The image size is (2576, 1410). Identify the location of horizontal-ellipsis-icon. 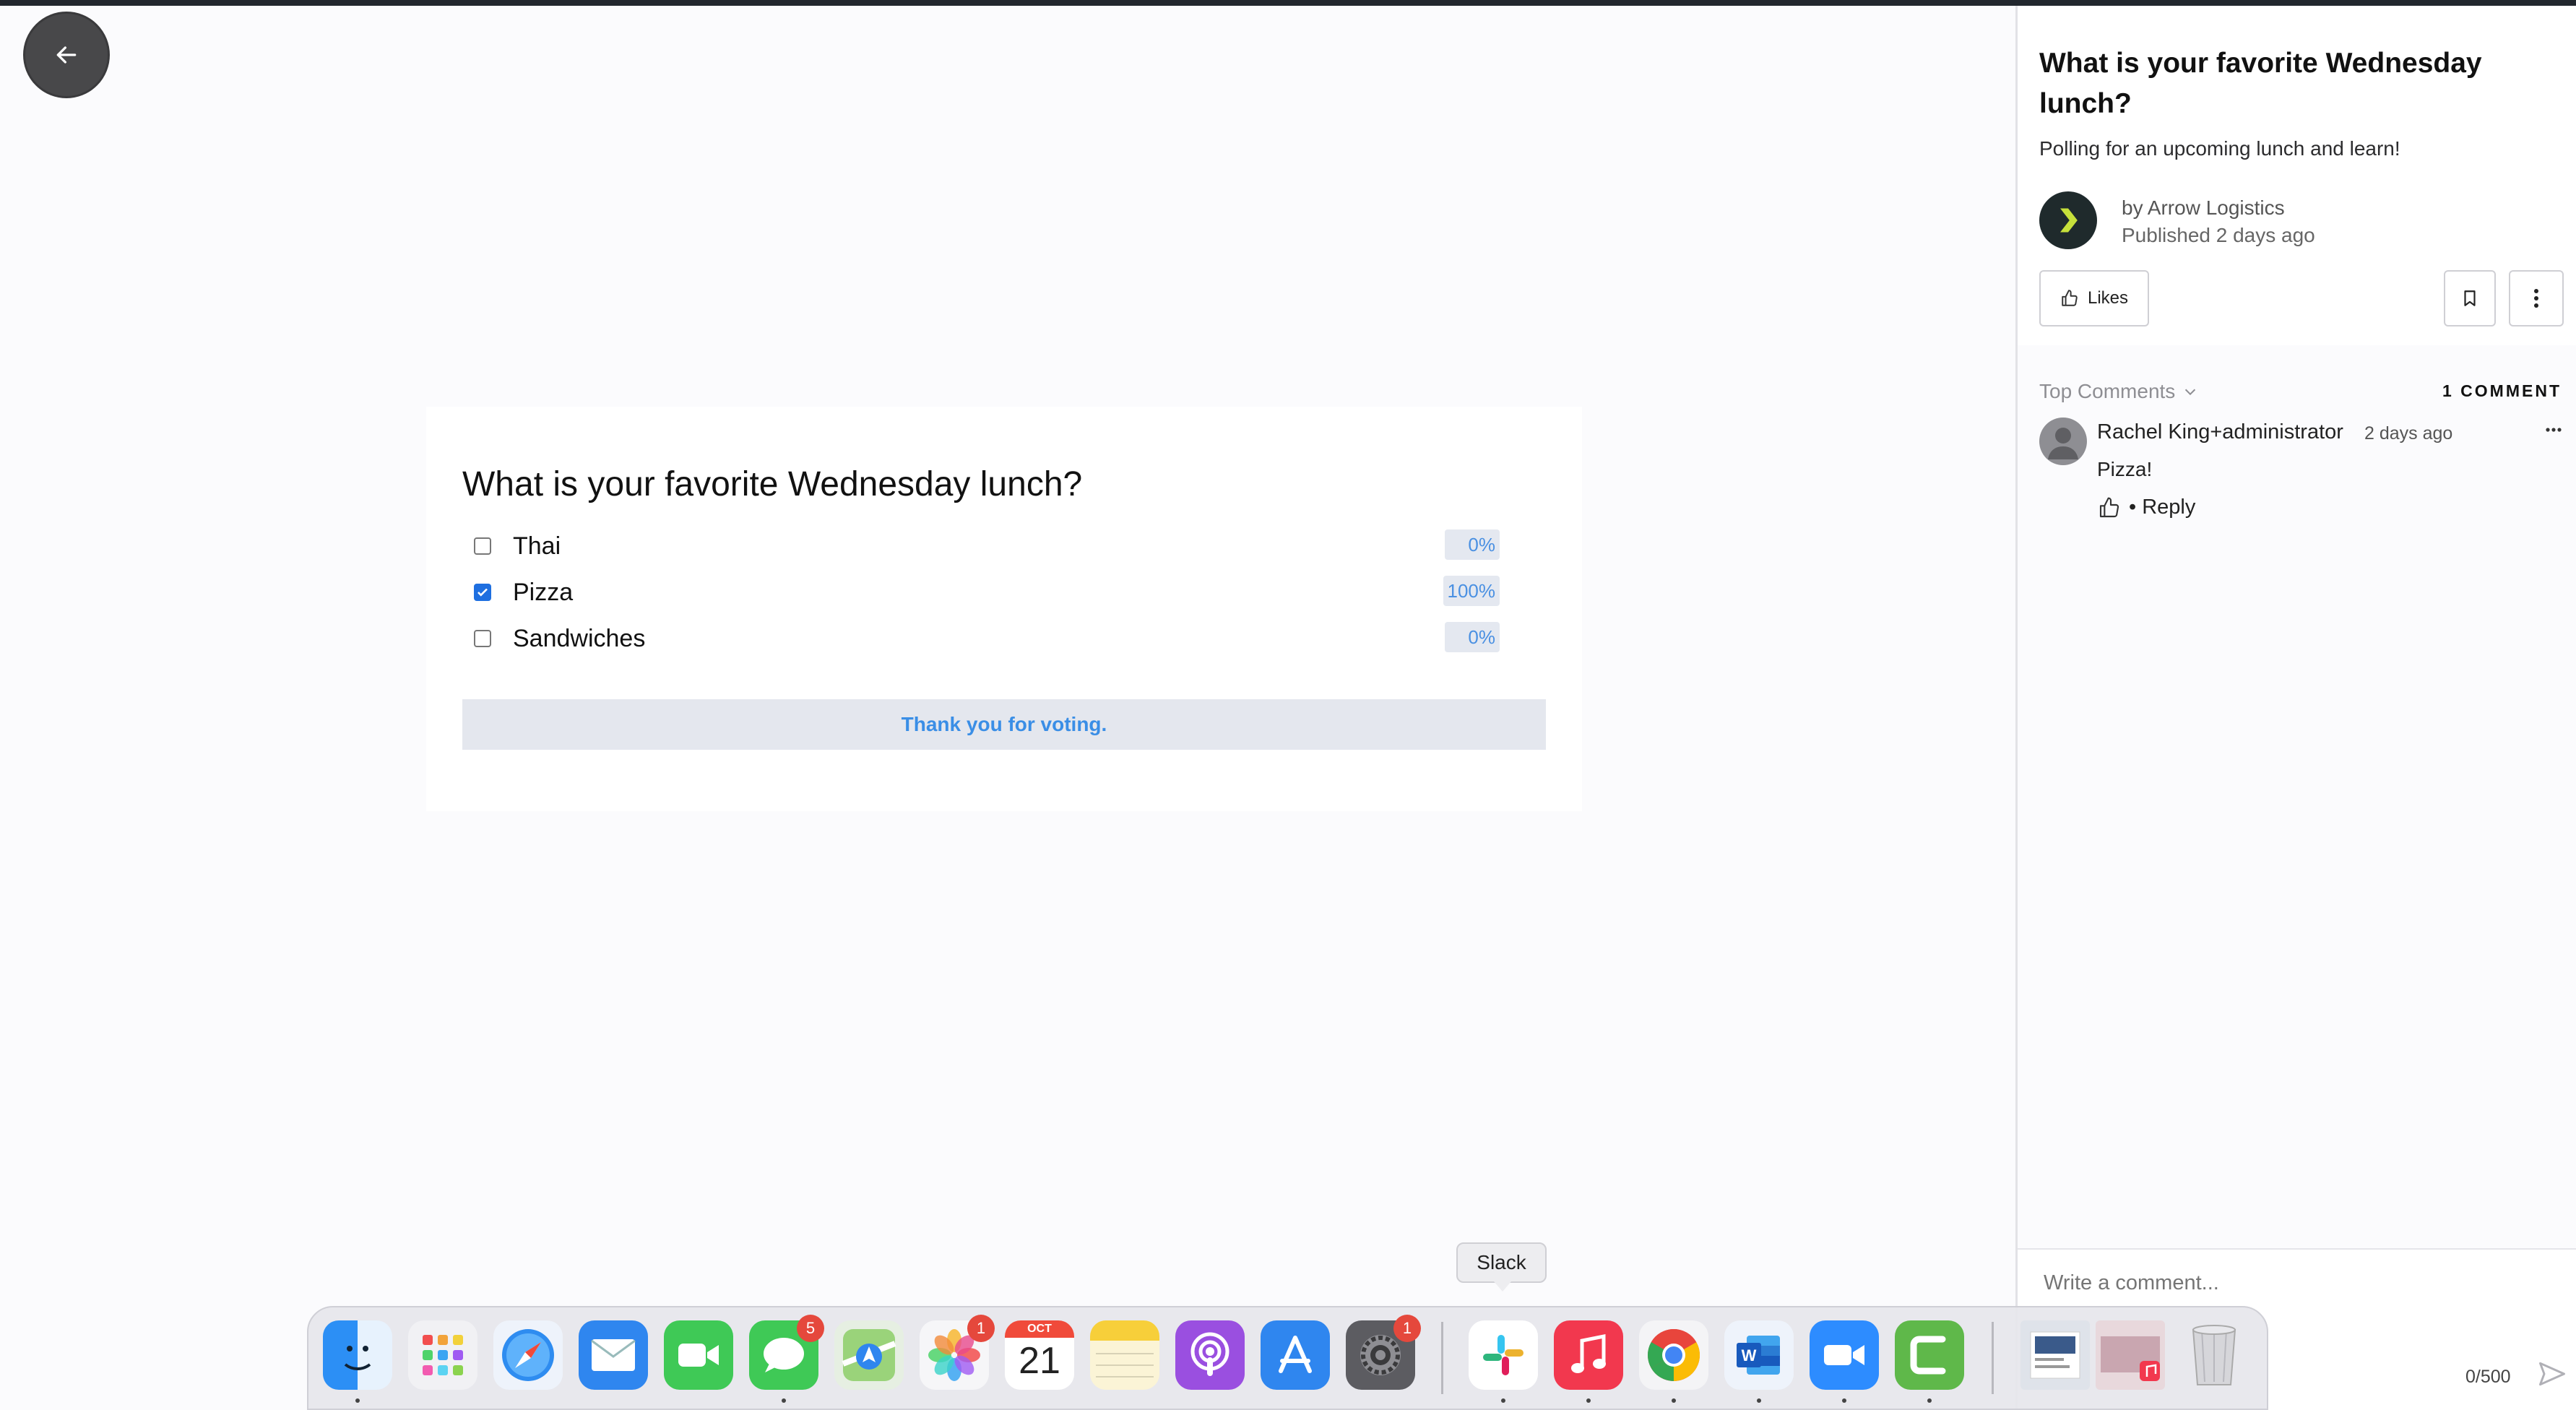
(2554, 430).